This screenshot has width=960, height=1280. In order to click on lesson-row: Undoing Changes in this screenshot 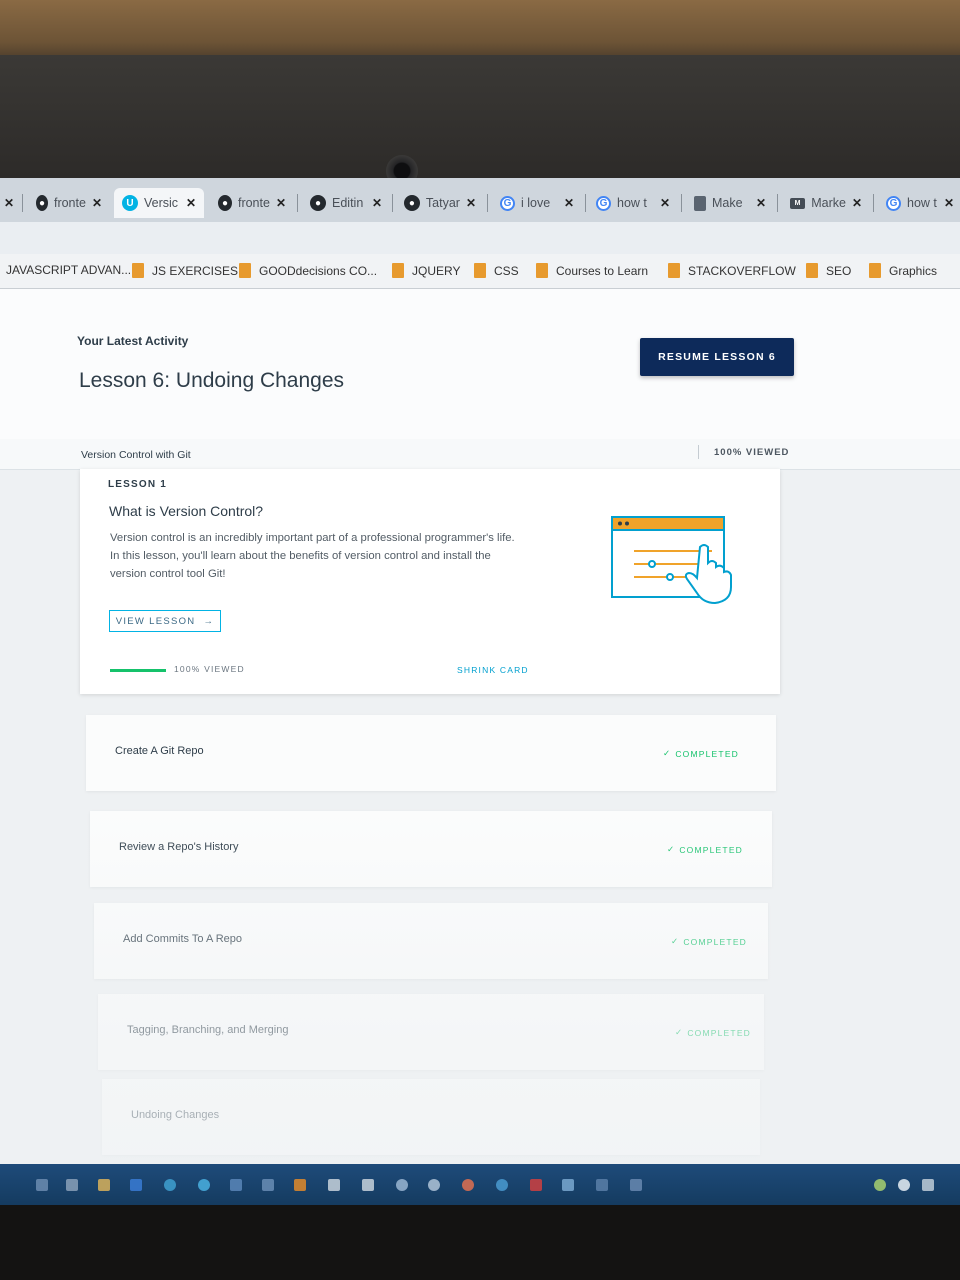, I will do `click(431, 1117)`.